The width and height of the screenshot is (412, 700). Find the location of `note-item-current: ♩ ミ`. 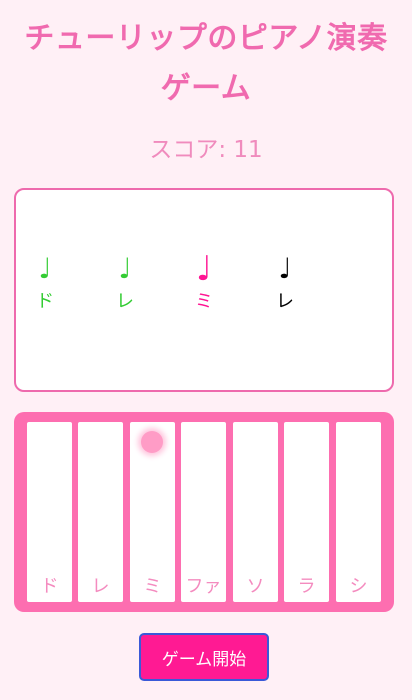

note-item-current: ♩ ミ is located at coordinates (204, 283).